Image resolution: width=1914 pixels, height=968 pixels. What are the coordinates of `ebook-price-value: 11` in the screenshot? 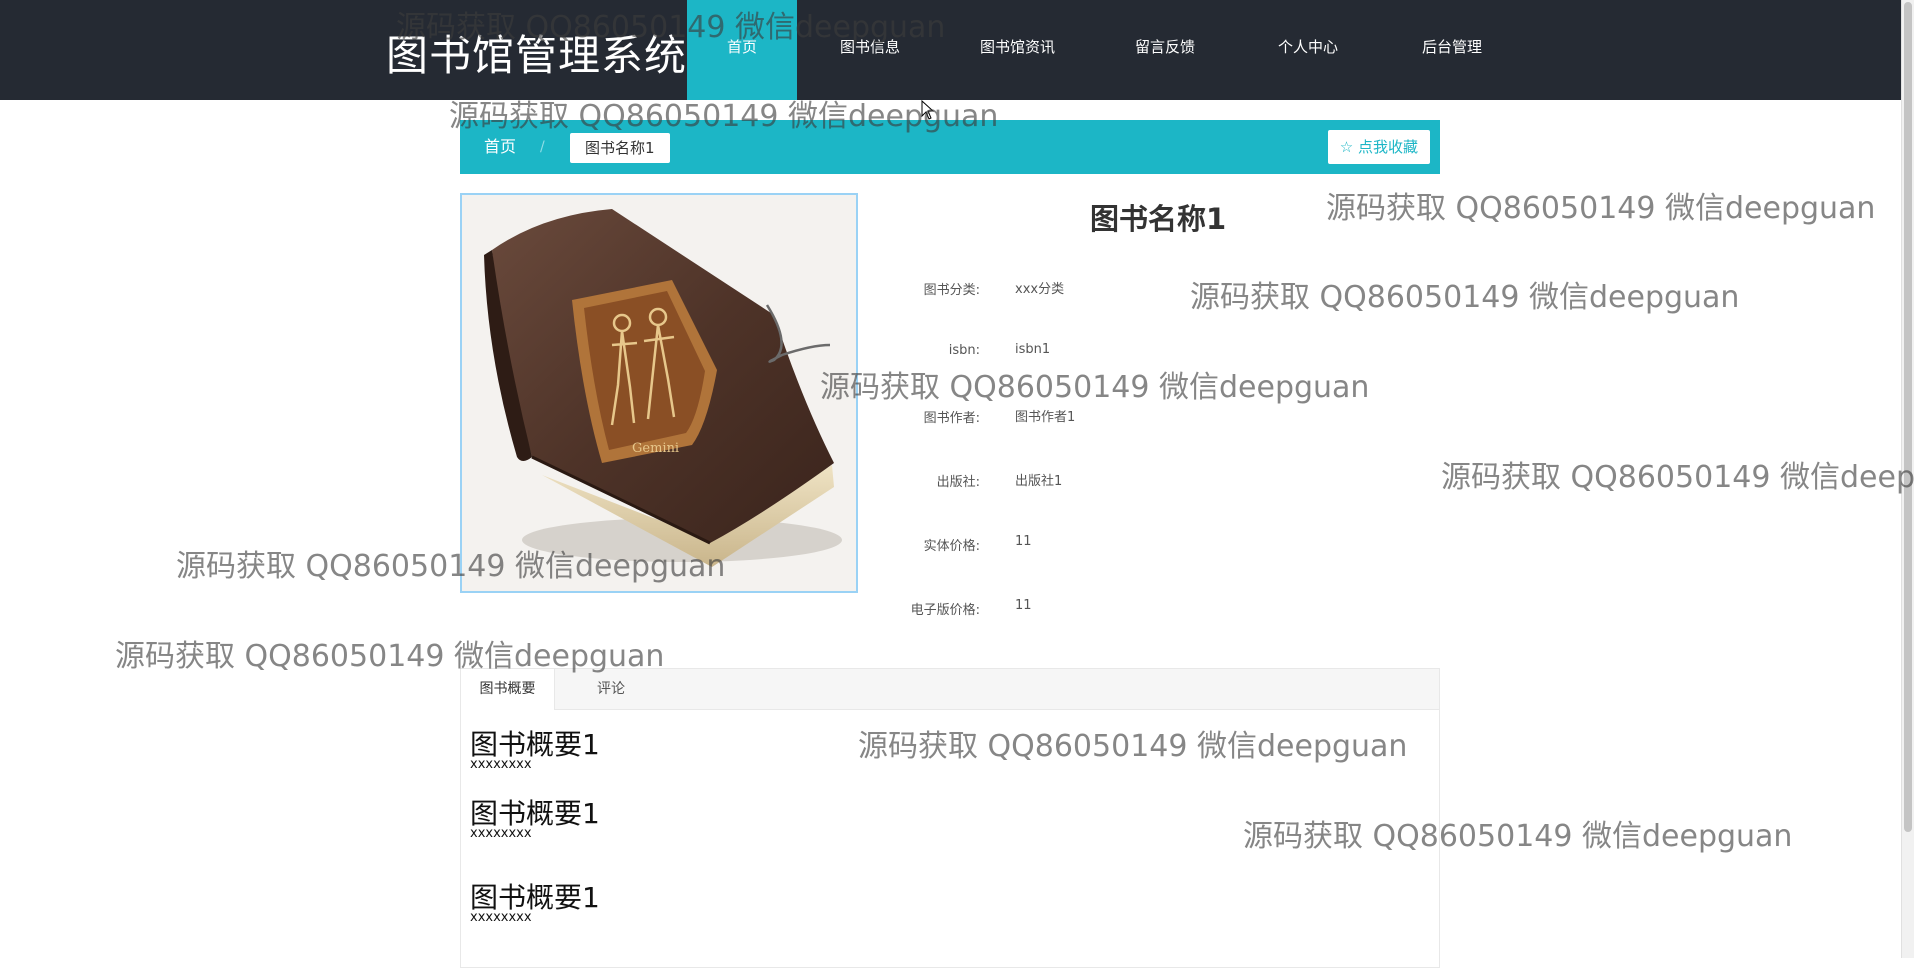 It's located at (1023, 605).